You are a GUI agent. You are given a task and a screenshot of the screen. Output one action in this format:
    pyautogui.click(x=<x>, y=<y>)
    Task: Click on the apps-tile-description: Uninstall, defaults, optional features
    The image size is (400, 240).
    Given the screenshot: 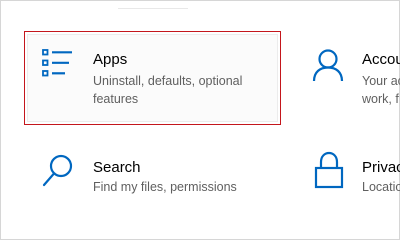 What is the action you would take?
    pyautogui.click(x=168, y=90)
    